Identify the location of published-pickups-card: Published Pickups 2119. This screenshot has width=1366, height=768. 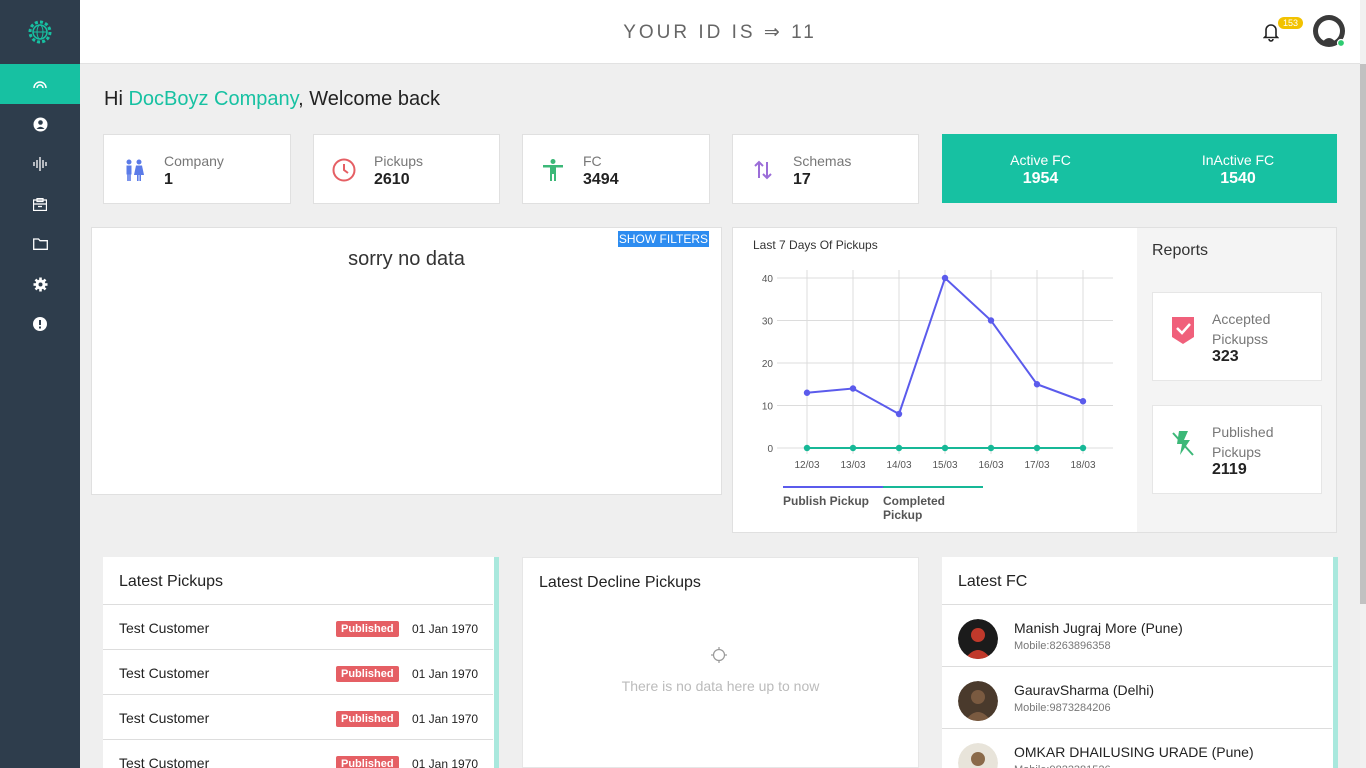
(1237, 449).